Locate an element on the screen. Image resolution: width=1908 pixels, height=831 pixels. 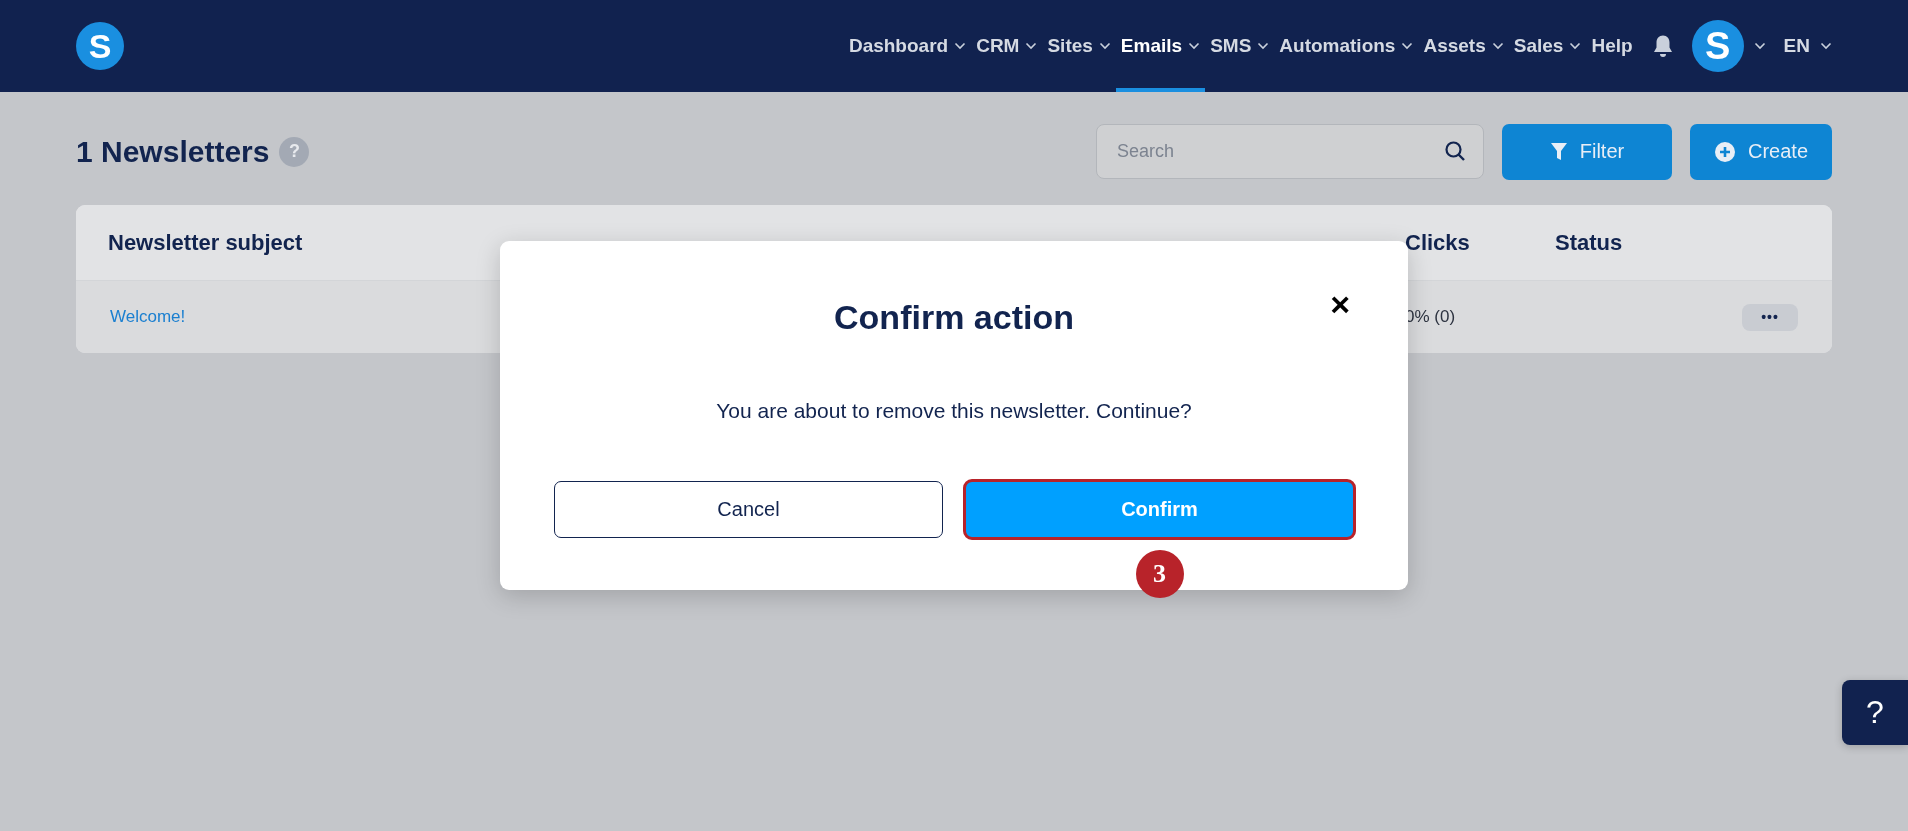
nav-link: SMS is located at coordinates (1240, 46).